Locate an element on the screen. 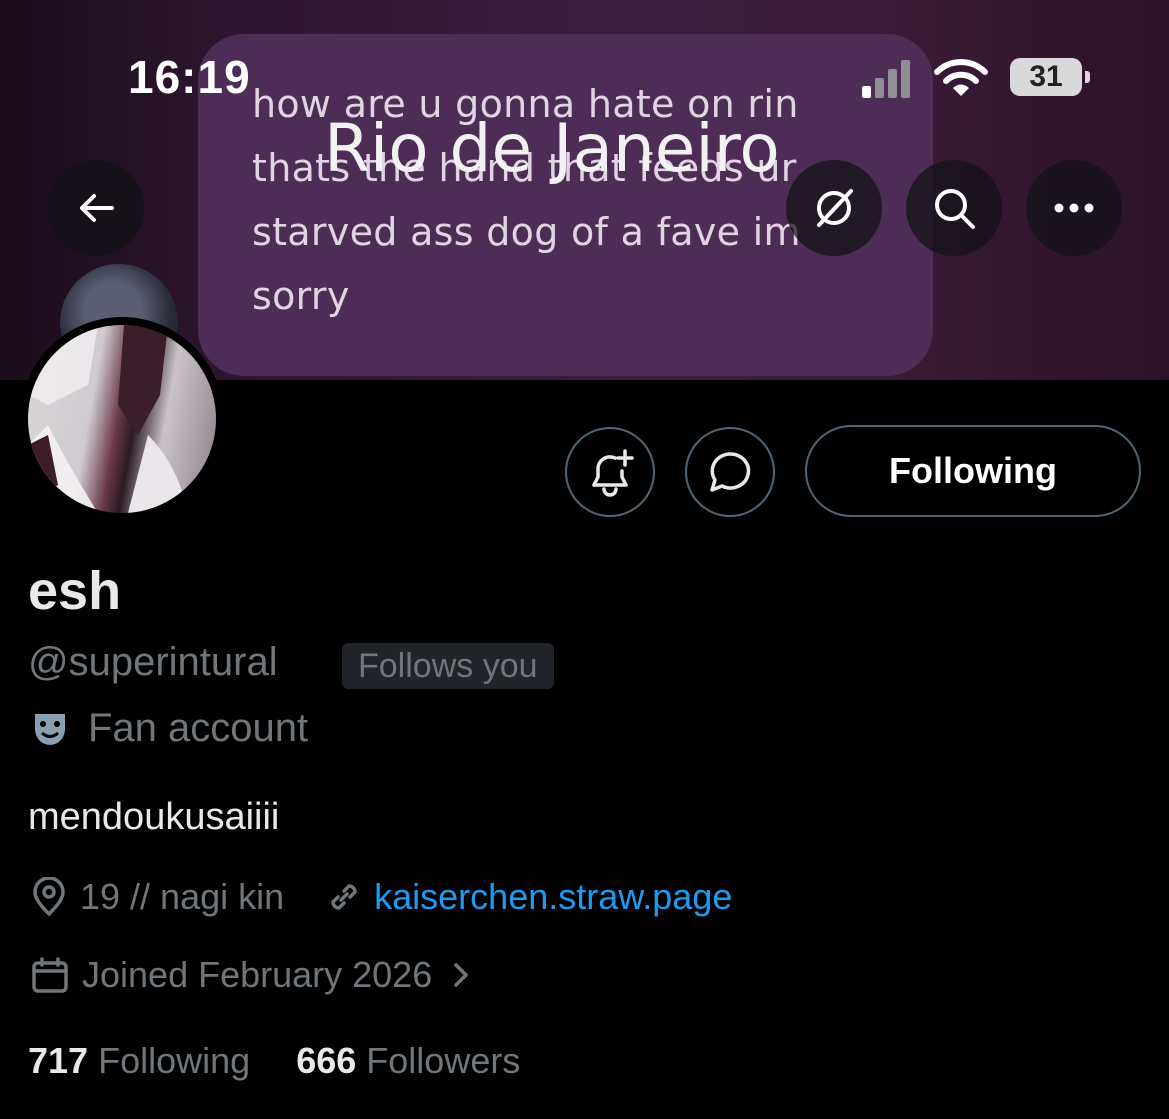 The height and width of the screenshot is (1119, 1169). more-icon is located at coordinates (1074, 208).